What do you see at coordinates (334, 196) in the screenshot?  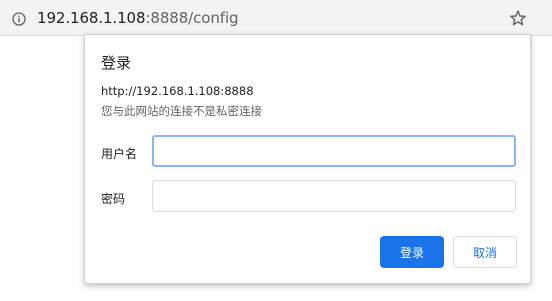 I see `password-input` at bounding box center [334, 196].